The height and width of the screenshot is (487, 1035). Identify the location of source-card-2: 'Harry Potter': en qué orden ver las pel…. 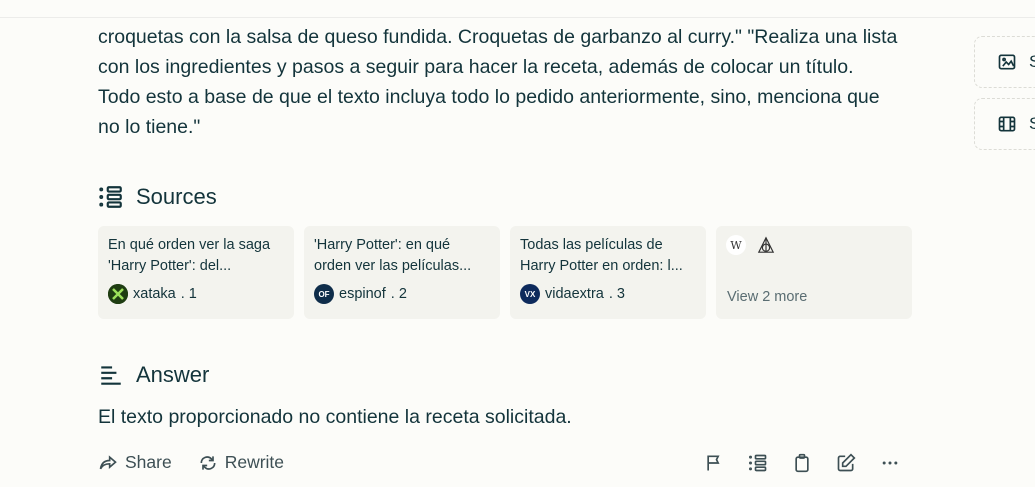
(402, 272).